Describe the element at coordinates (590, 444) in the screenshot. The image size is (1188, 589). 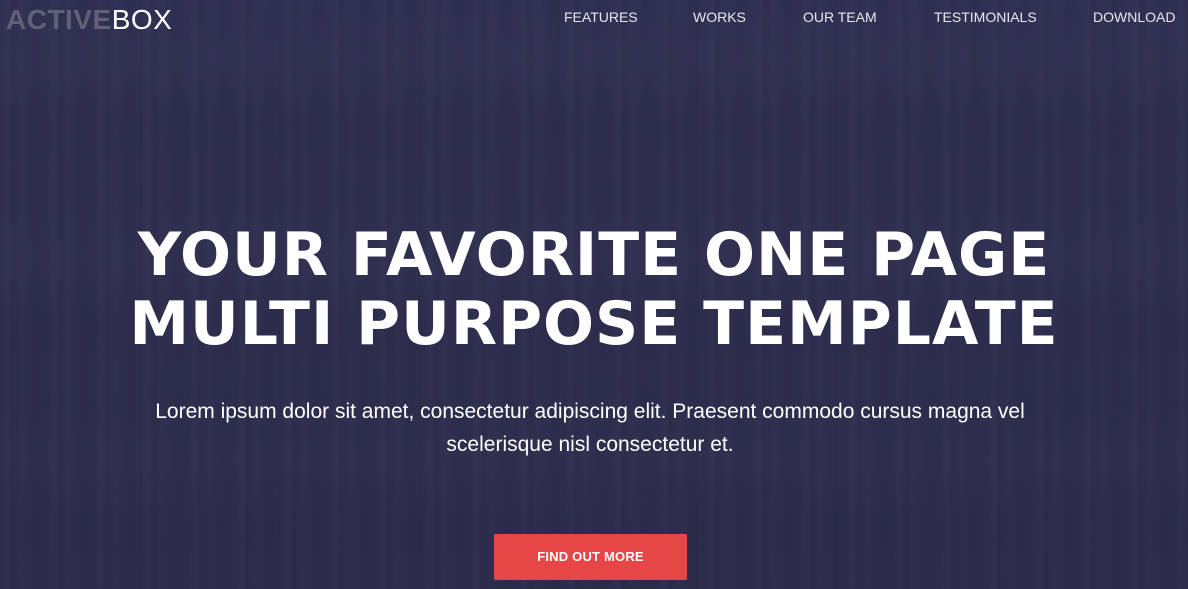
I see `hero-subtext-line-2: scelerisque nisl consectetur et.` at that location.